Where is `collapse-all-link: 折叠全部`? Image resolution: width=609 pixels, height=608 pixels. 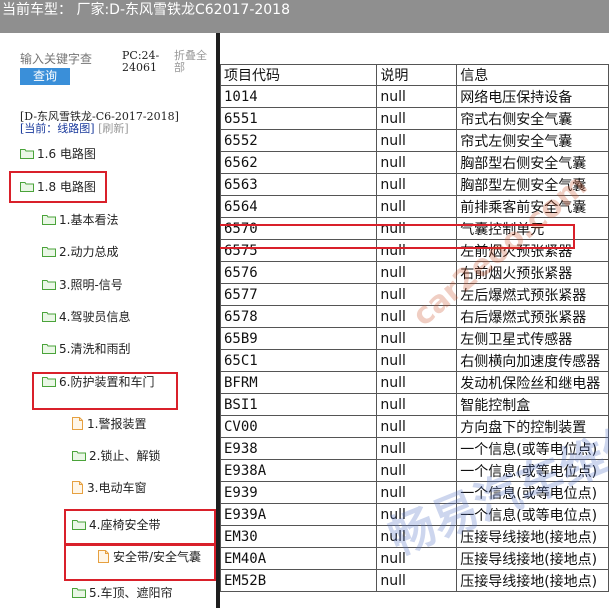
collapse-all-link: 折叠全部 is located at coordinates (194, 62).